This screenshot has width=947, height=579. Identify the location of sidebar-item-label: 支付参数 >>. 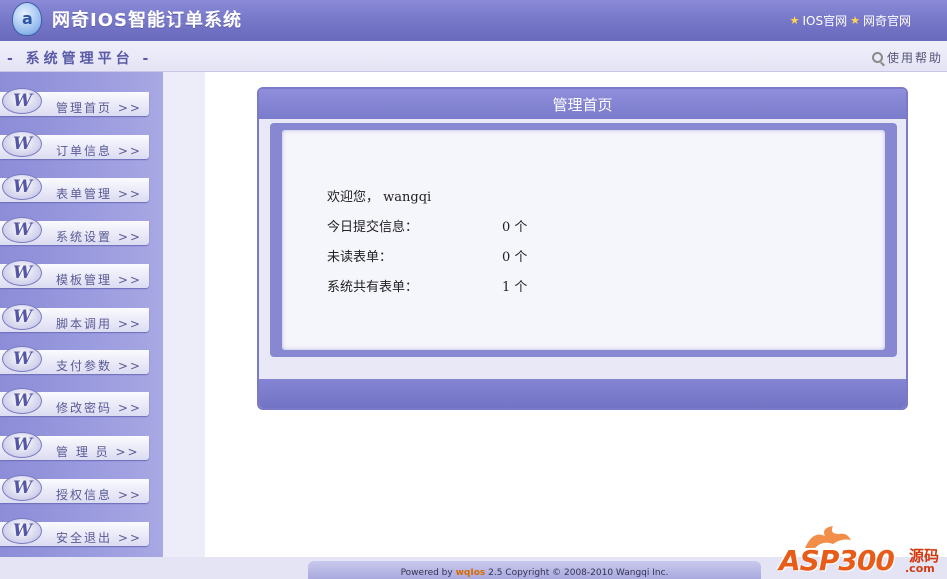
(99, 366).